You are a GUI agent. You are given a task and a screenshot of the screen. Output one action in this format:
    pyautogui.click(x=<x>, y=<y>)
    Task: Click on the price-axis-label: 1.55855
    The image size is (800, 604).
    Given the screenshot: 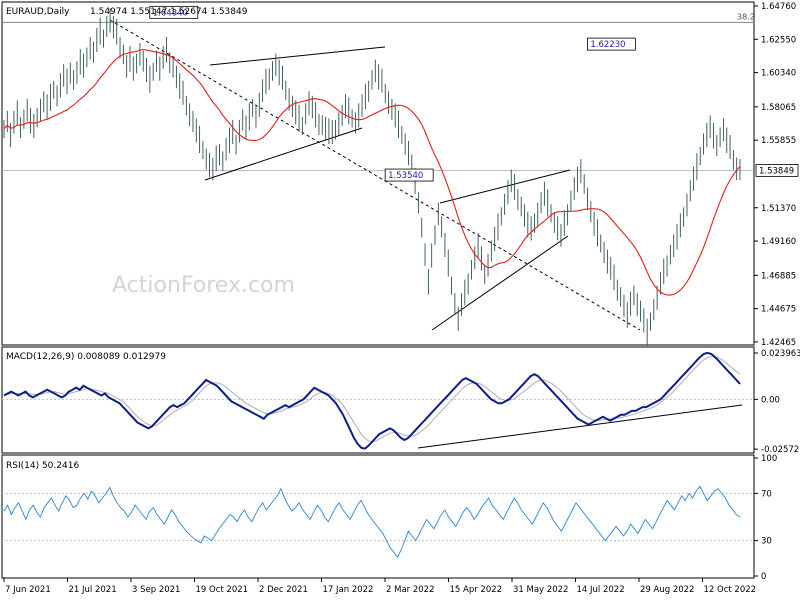 What is the action you would take?
    pyautogui.click(x=778, y=141)
    